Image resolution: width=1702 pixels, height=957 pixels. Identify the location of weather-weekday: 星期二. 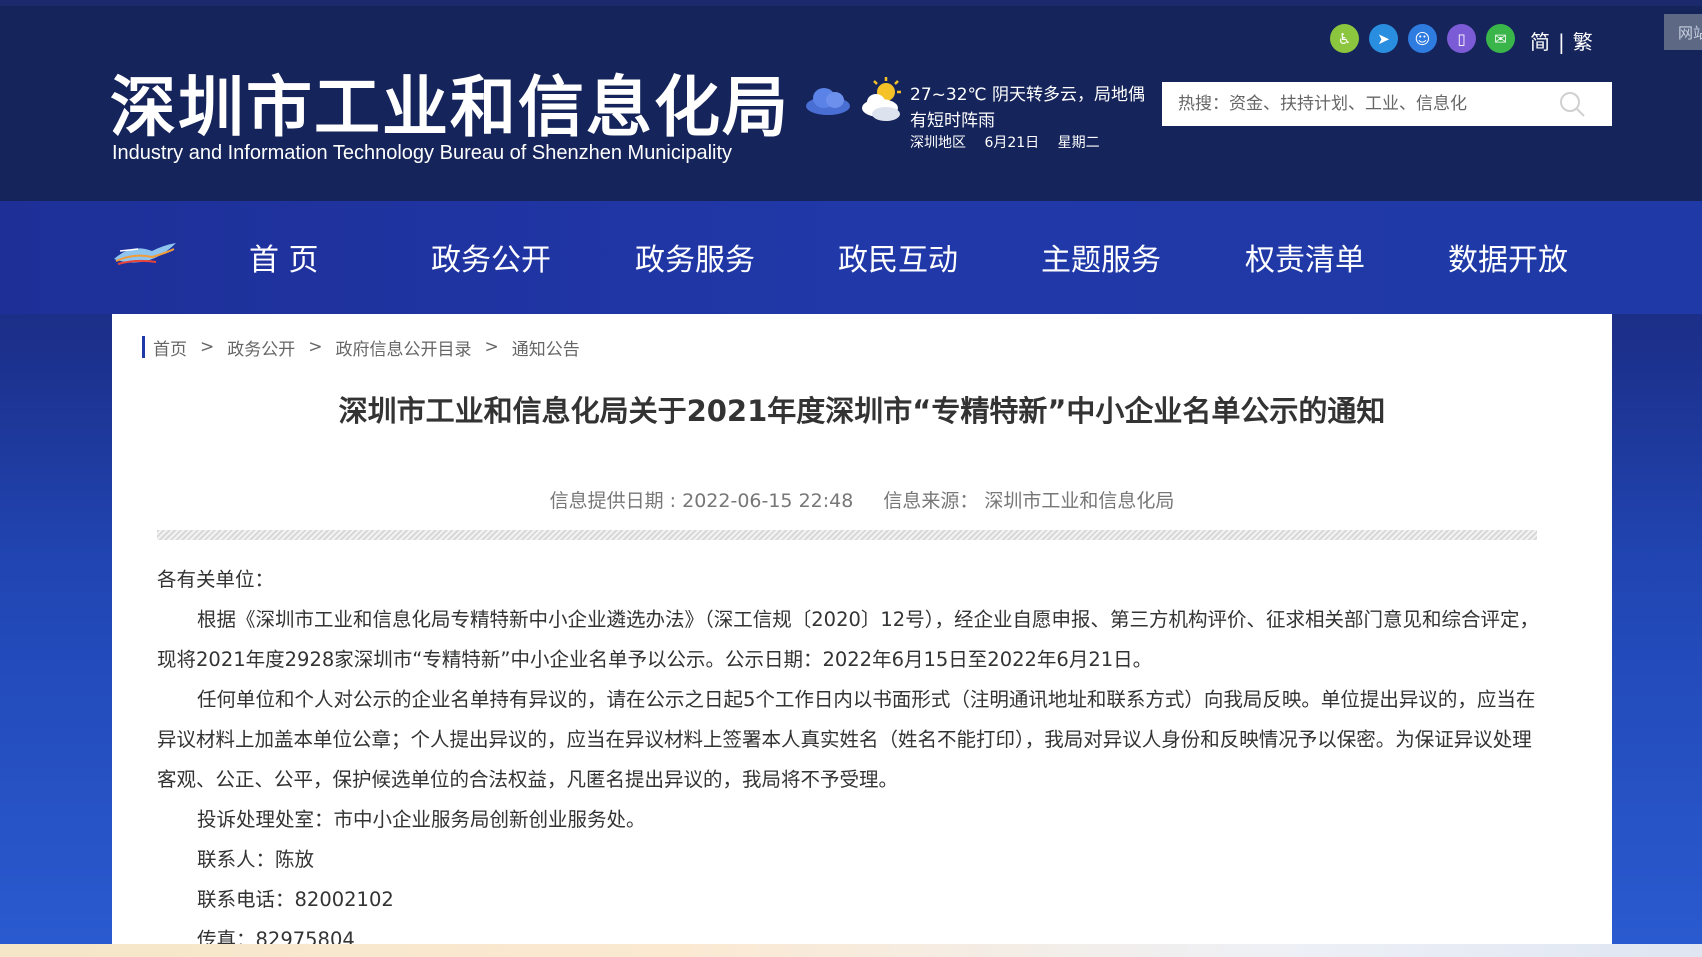
(1078, 143).